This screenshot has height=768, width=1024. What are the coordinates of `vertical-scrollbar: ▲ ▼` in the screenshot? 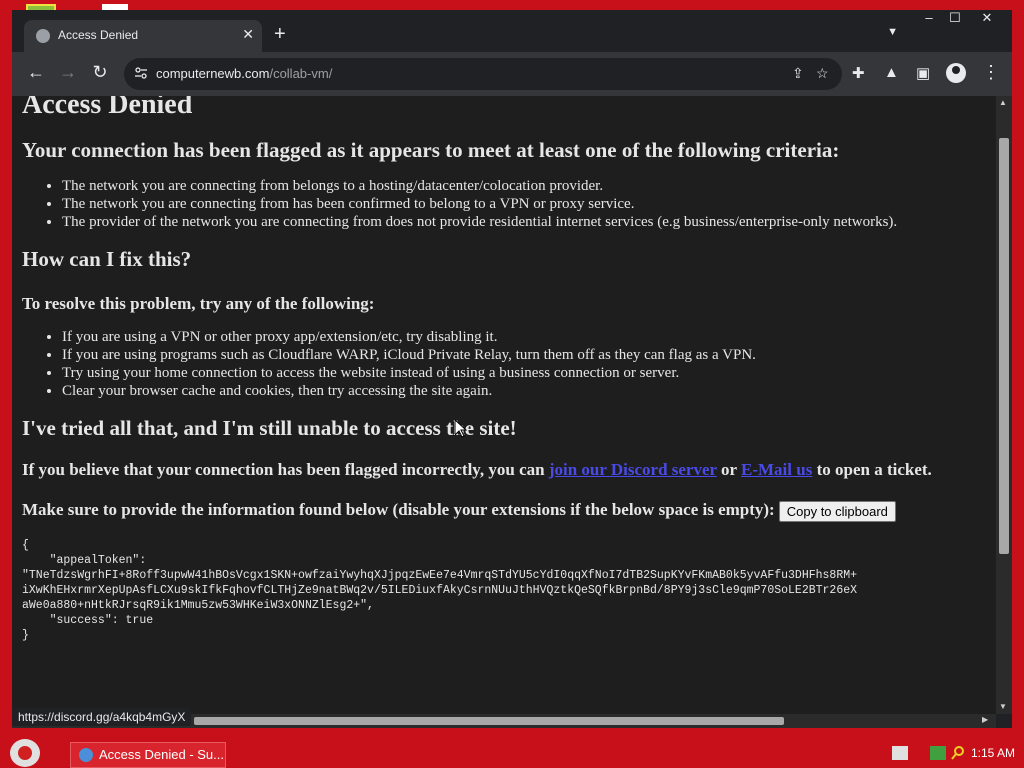 It's located at (1004, 405).